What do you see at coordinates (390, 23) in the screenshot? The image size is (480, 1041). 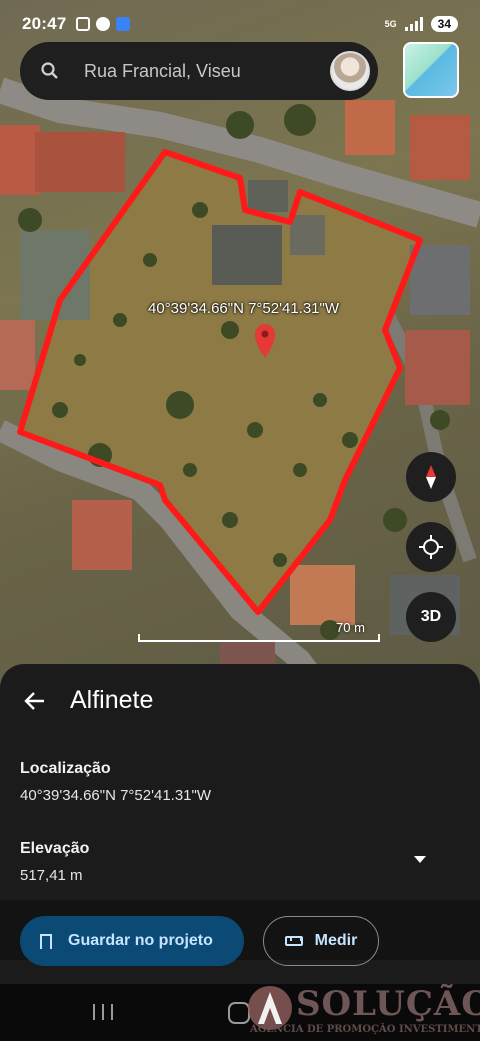 I see `network-type: 5G` at bounding box center [390, 23].